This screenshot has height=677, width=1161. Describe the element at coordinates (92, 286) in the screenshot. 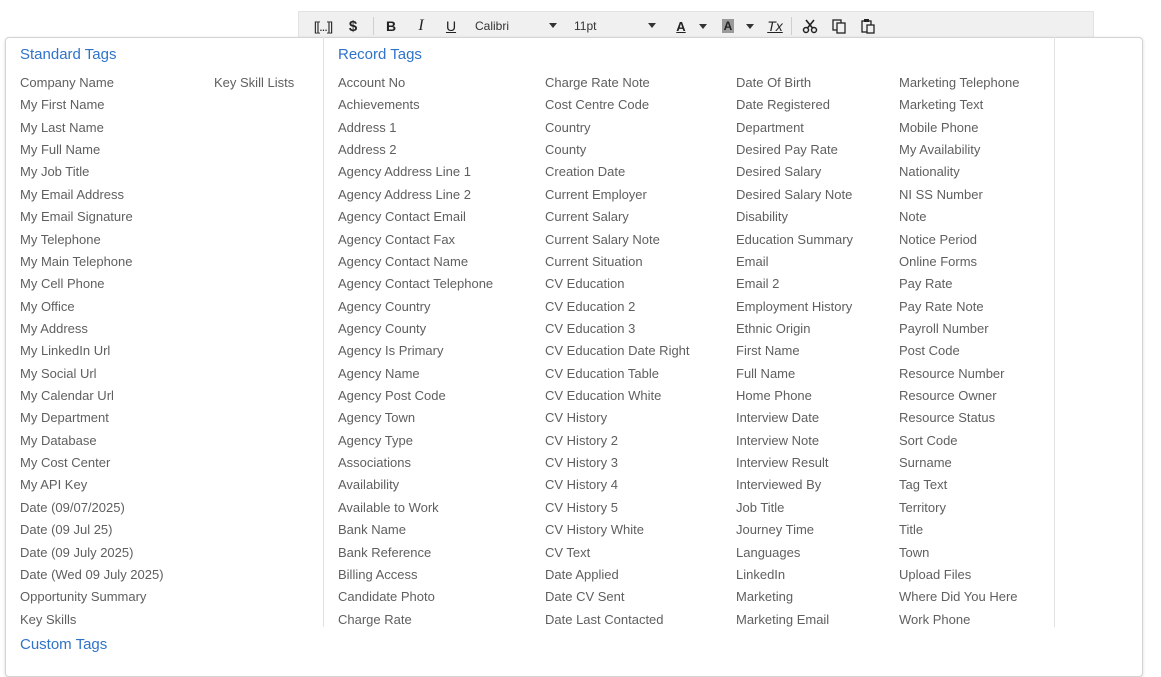

I see `tag-item: My Cell Phone` at that location.